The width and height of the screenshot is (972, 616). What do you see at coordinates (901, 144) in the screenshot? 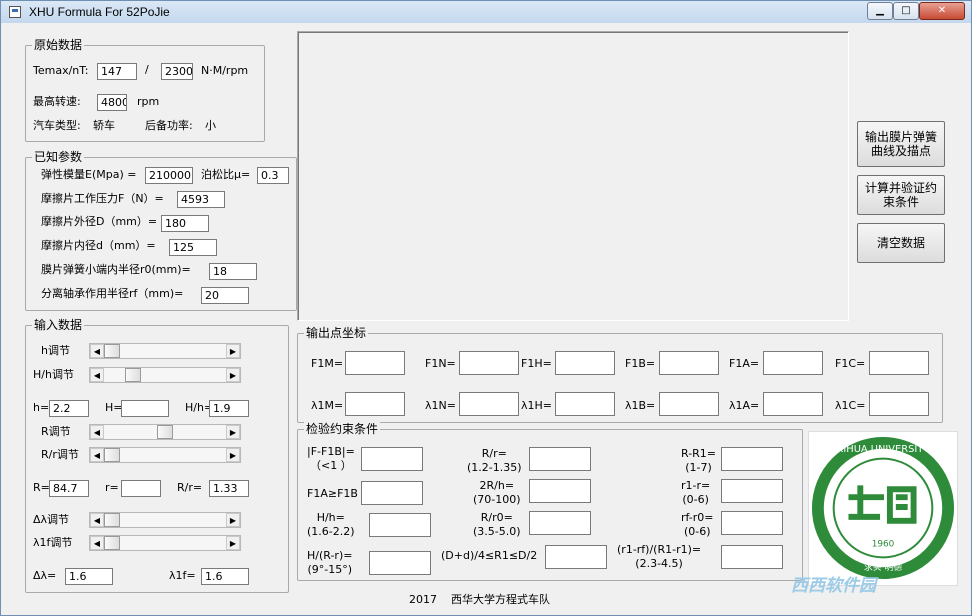
I see `output-curve-button: 输出膜片弹簧曲线及描点` at bounding box center [901, 144].